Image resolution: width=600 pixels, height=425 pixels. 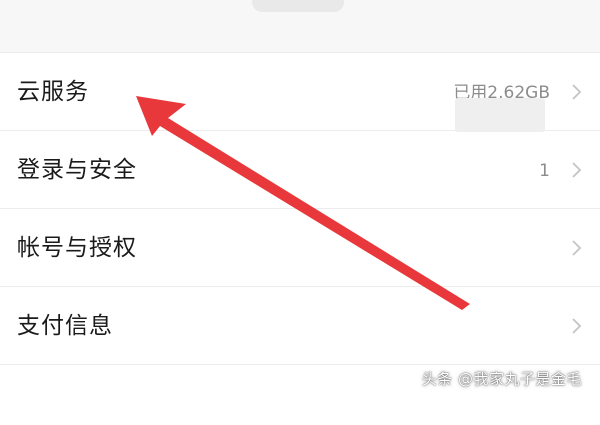 I want to click on header-area, so click(x=300, y=26).